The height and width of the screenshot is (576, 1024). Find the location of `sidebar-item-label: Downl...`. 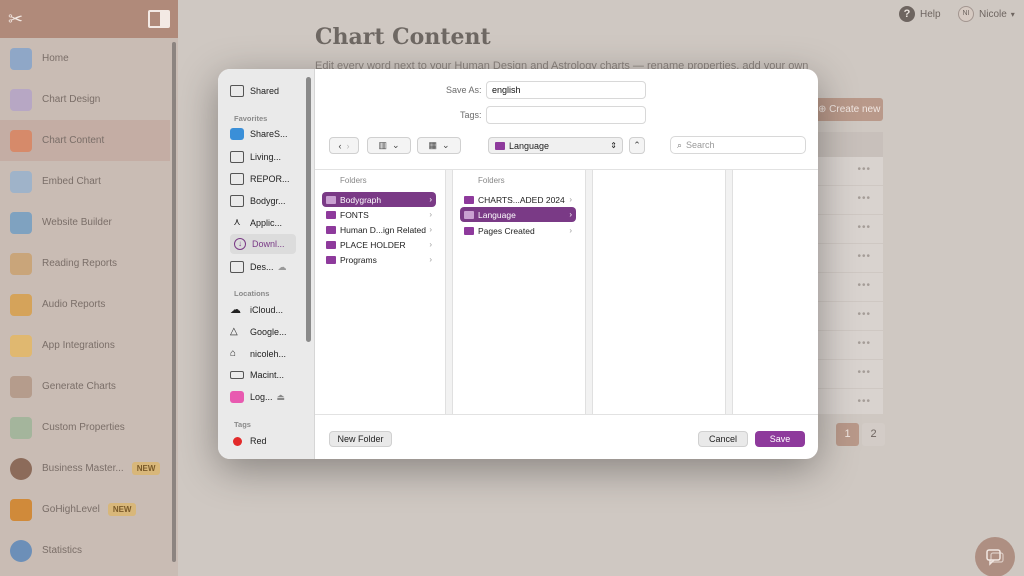

sidebar-item-label: Downl... is located at coordinates (268, 244).